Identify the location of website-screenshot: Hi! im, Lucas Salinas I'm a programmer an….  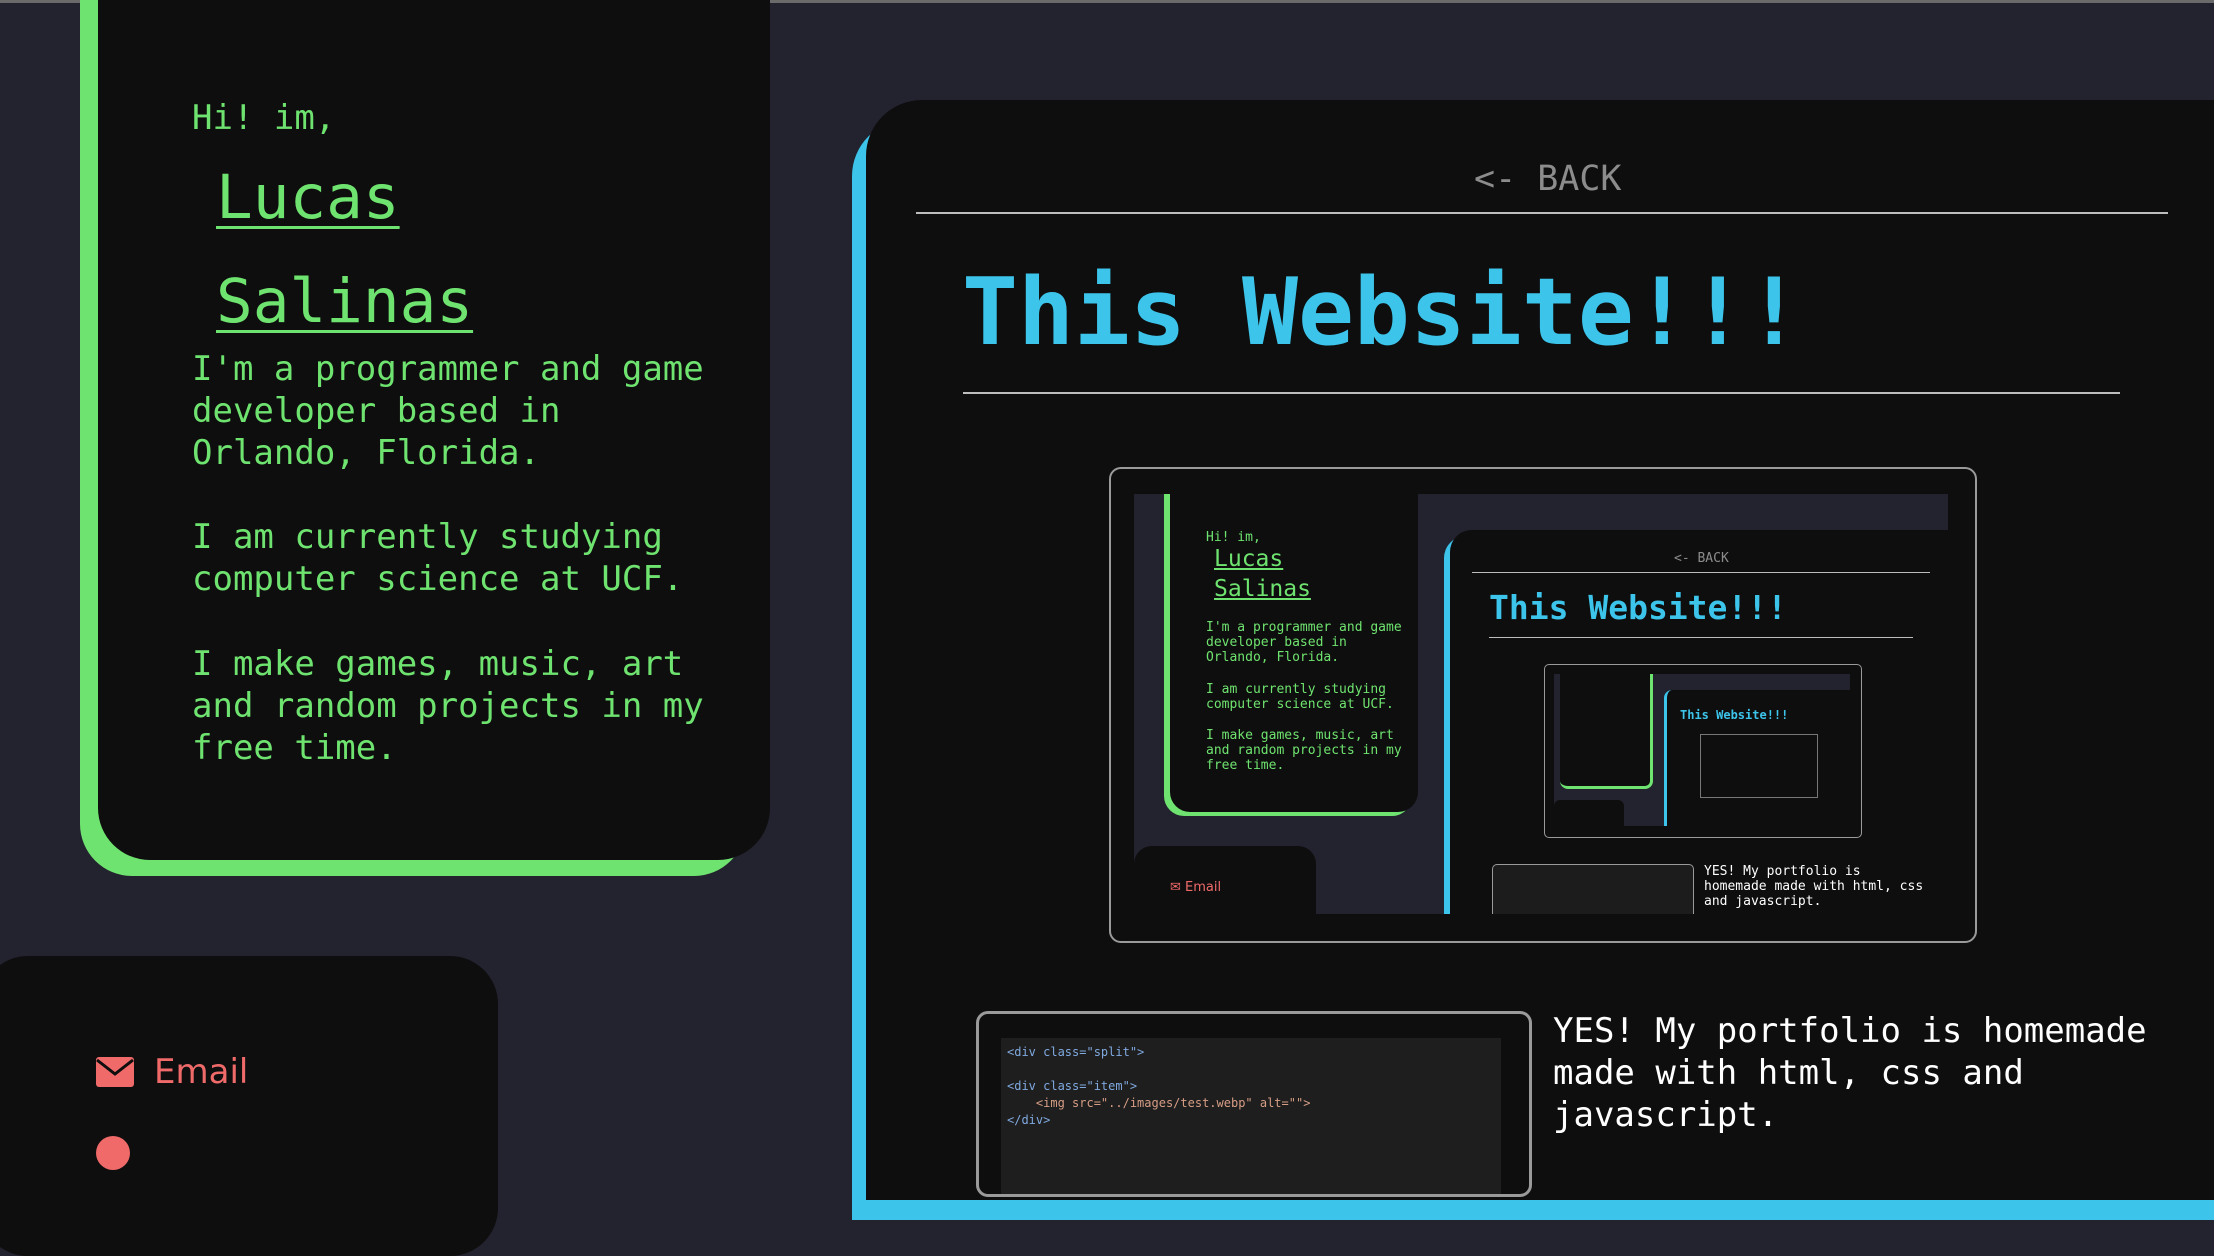
(1541, 704).